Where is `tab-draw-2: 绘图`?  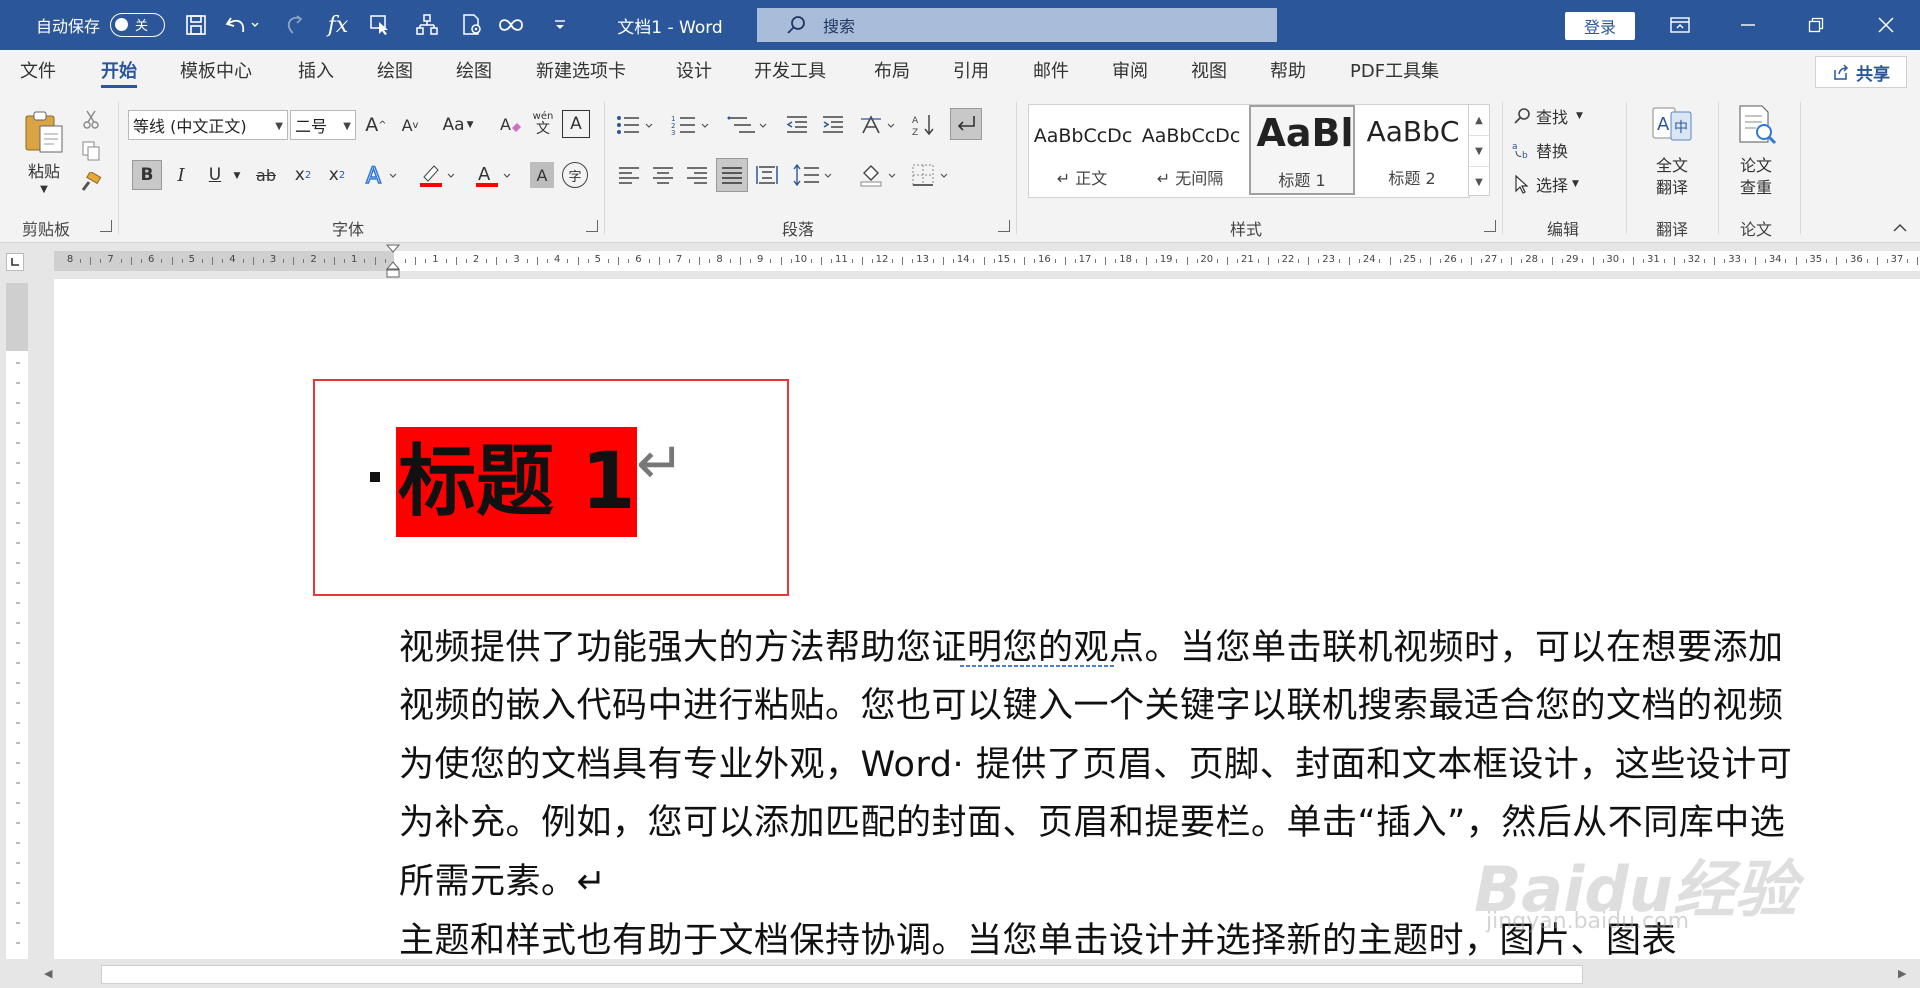 tab-draw-2: 绘图 is located at coordinates (474, 71).